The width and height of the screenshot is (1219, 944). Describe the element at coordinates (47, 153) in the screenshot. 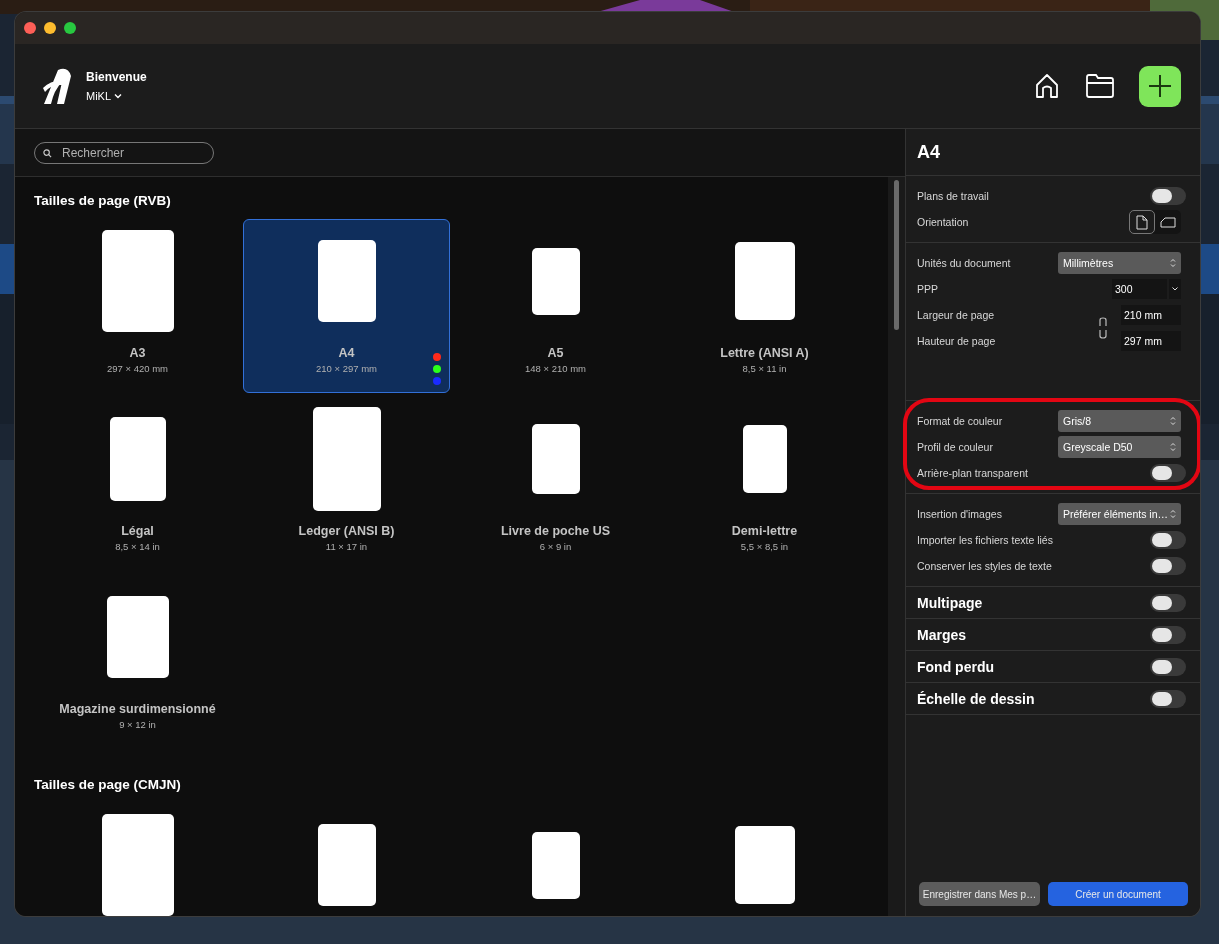

I see `search-icon` at that location.